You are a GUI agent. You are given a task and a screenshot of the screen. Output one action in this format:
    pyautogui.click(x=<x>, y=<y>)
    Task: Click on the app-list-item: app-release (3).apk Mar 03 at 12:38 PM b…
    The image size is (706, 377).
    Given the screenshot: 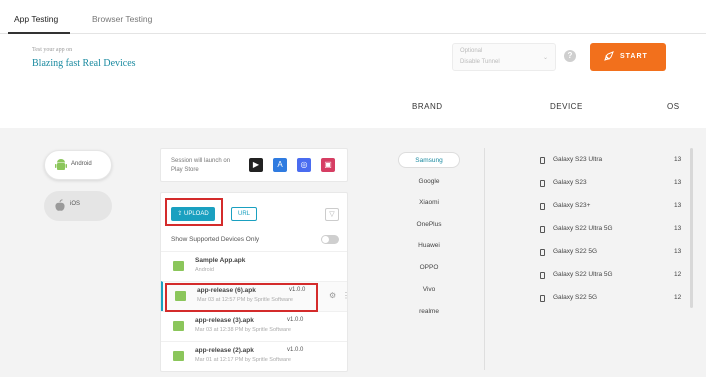 What is the action you would take?
    pyautogui.click(x=254, y=326)
    